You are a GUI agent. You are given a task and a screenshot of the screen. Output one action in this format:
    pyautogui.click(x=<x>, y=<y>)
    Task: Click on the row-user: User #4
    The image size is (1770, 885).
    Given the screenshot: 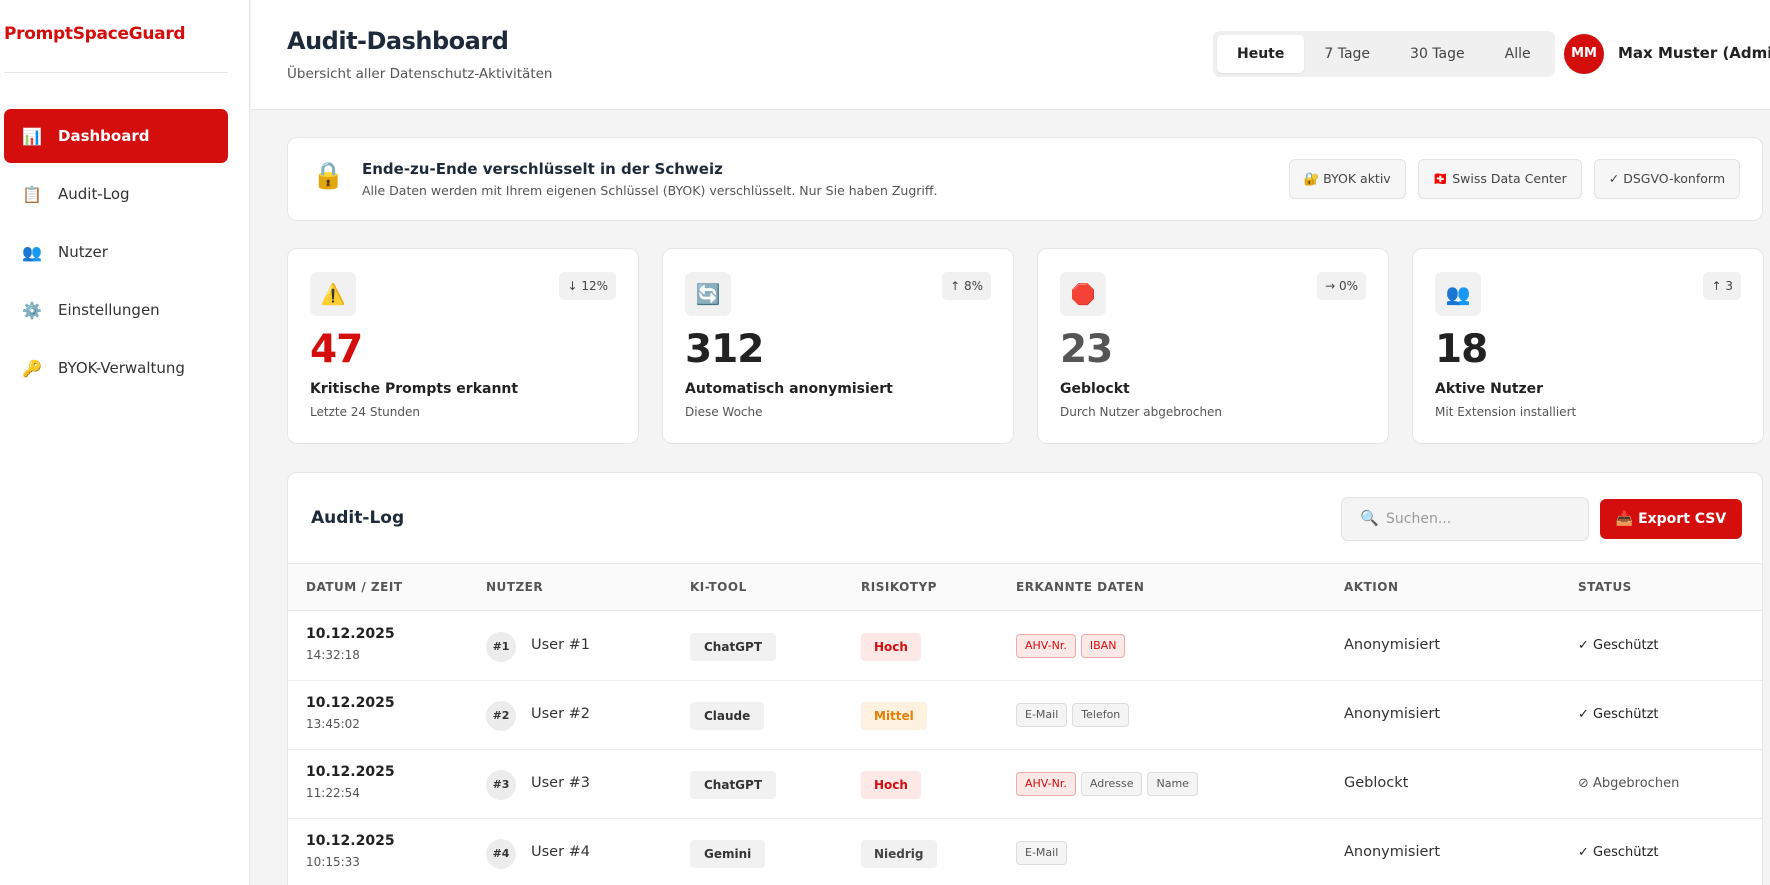 What is the action you would take?
    pyautogui.click(x=561, y=852)
    